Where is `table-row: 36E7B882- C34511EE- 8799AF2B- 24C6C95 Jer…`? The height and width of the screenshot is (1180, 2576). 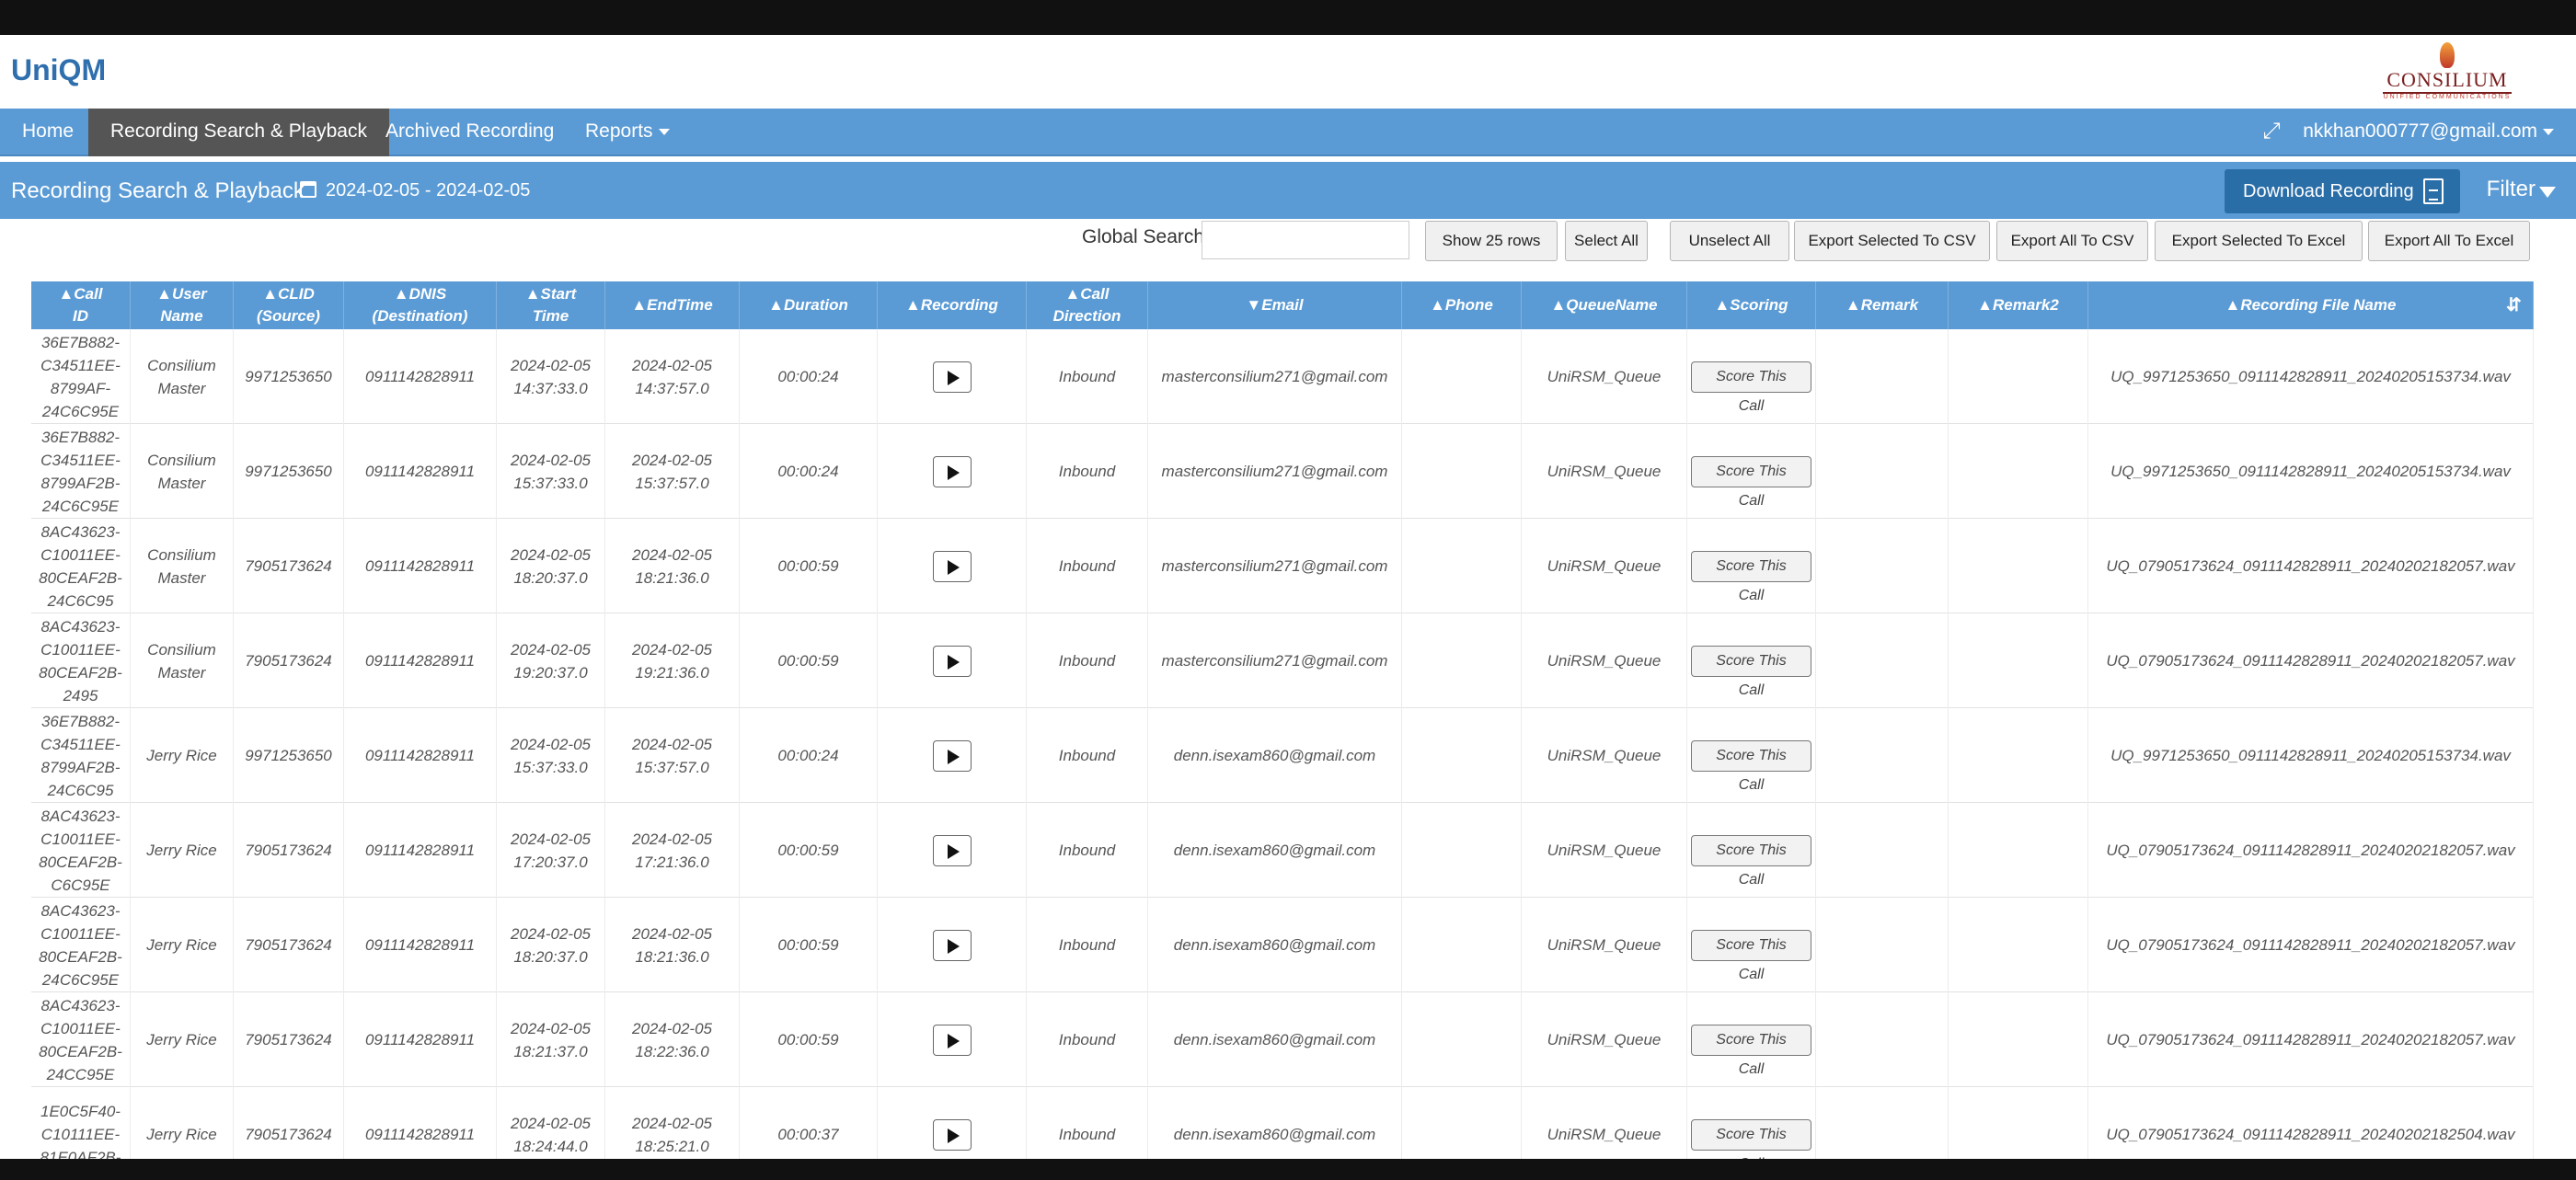
table-row: 36E7B882- C34511EE- 8799AF2B- 24C6C95 Jer… is located at coordinates (1282, 755).